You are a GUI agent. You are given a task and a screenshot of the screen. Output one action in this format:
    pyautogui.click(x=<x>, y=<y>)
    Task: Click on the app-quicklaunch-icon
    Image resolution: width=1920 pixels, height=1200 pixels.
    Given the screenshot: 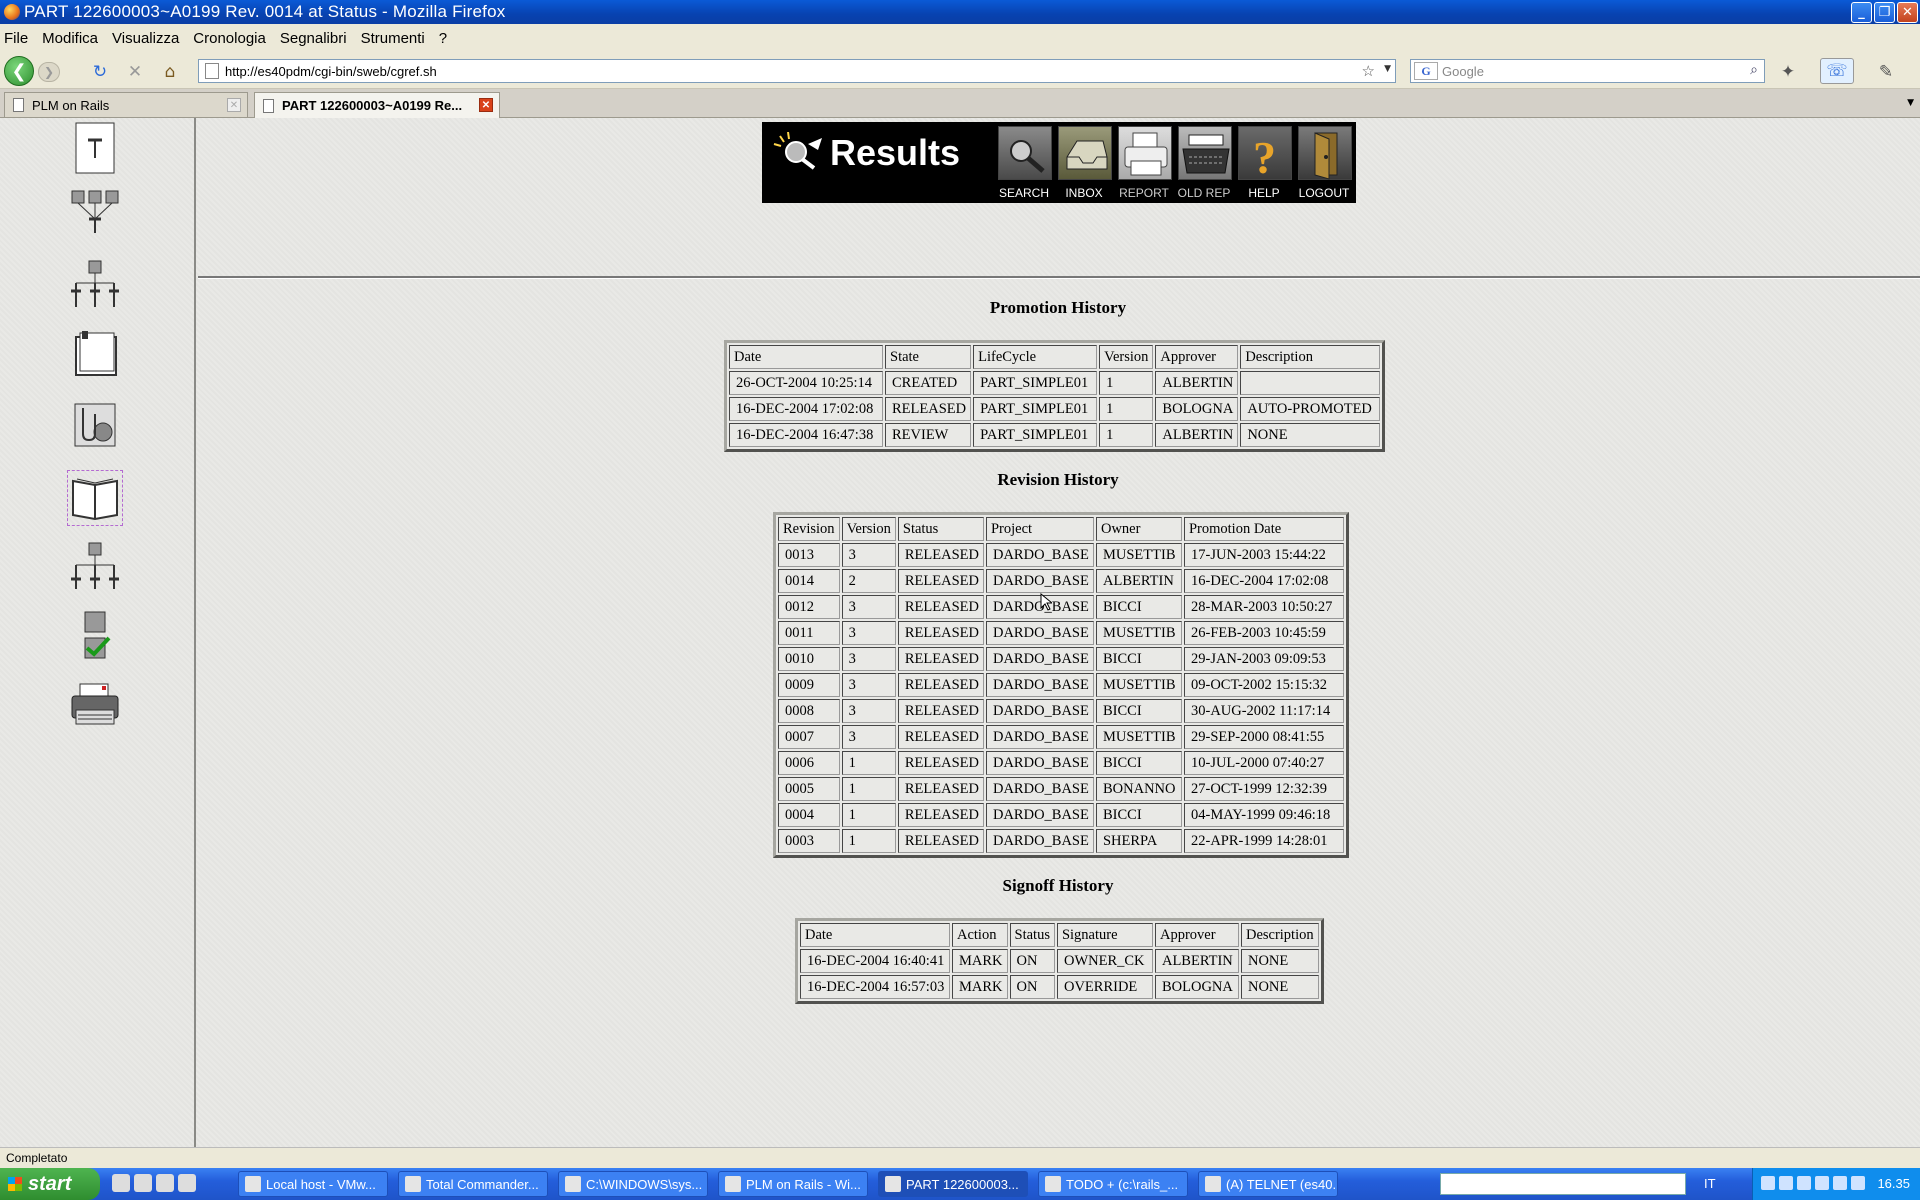 What is the action you would take?
    pyautogui.click(x=187, y=1183)
    